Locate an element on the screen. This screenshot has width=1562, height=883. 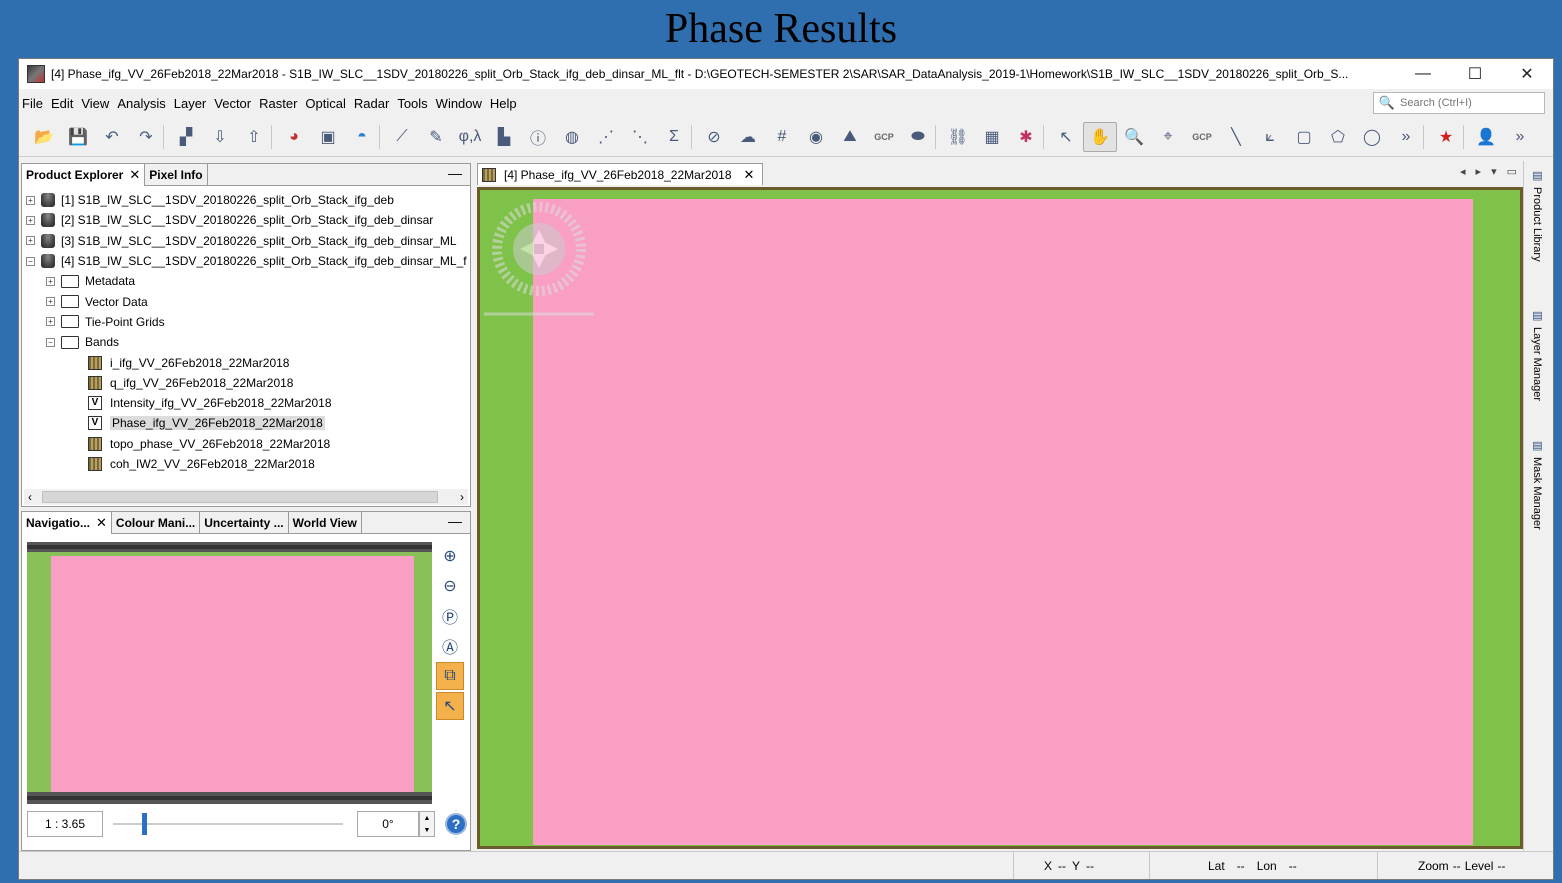
information-icon: ⓘ is located at coordinates (538, 137).